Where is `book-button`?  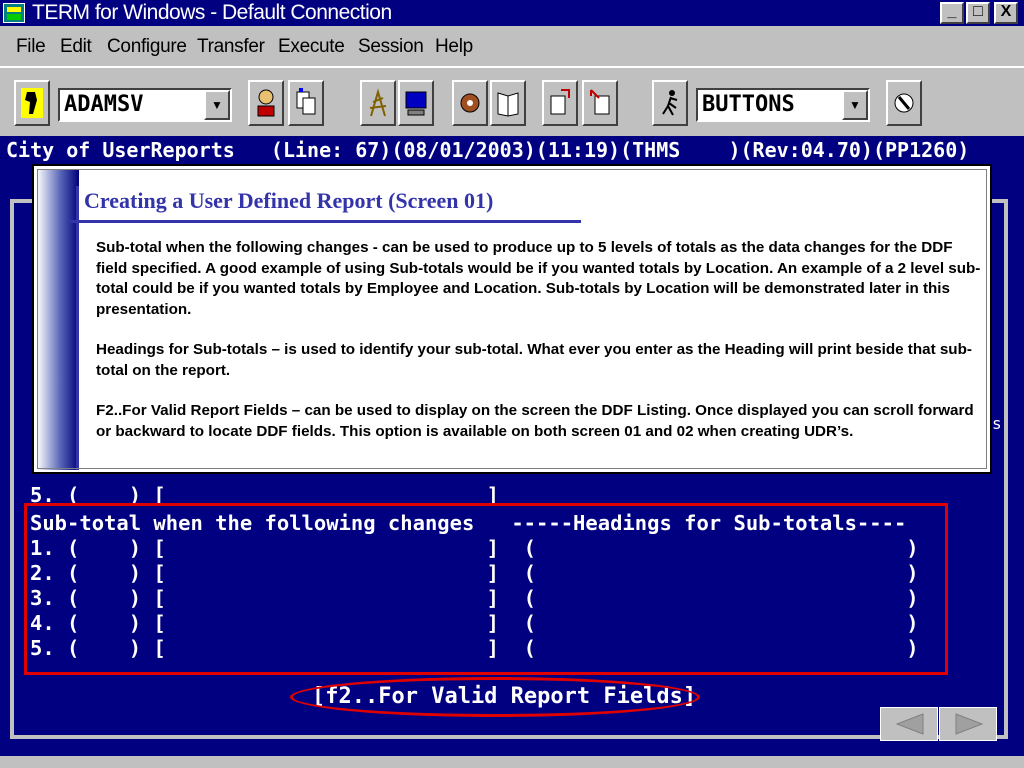 book-button is located at coordinates (508, 103).